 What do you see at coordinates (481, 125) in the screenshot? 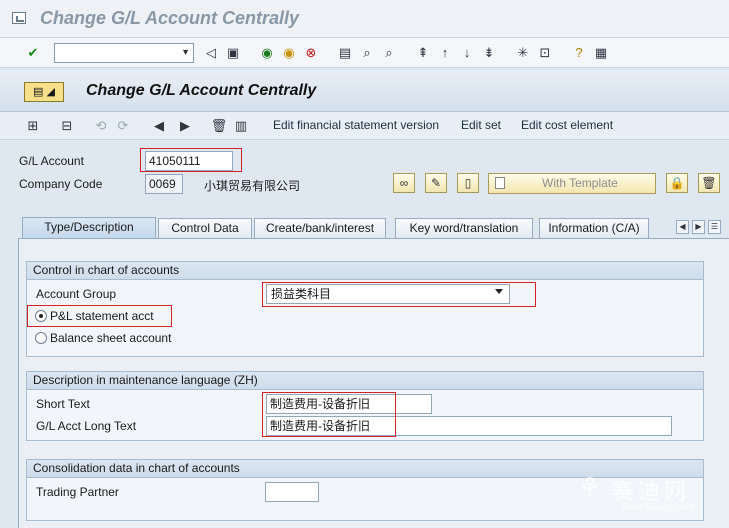
I see `edit-set-button: Edit set` at bounding box center [481, 125].